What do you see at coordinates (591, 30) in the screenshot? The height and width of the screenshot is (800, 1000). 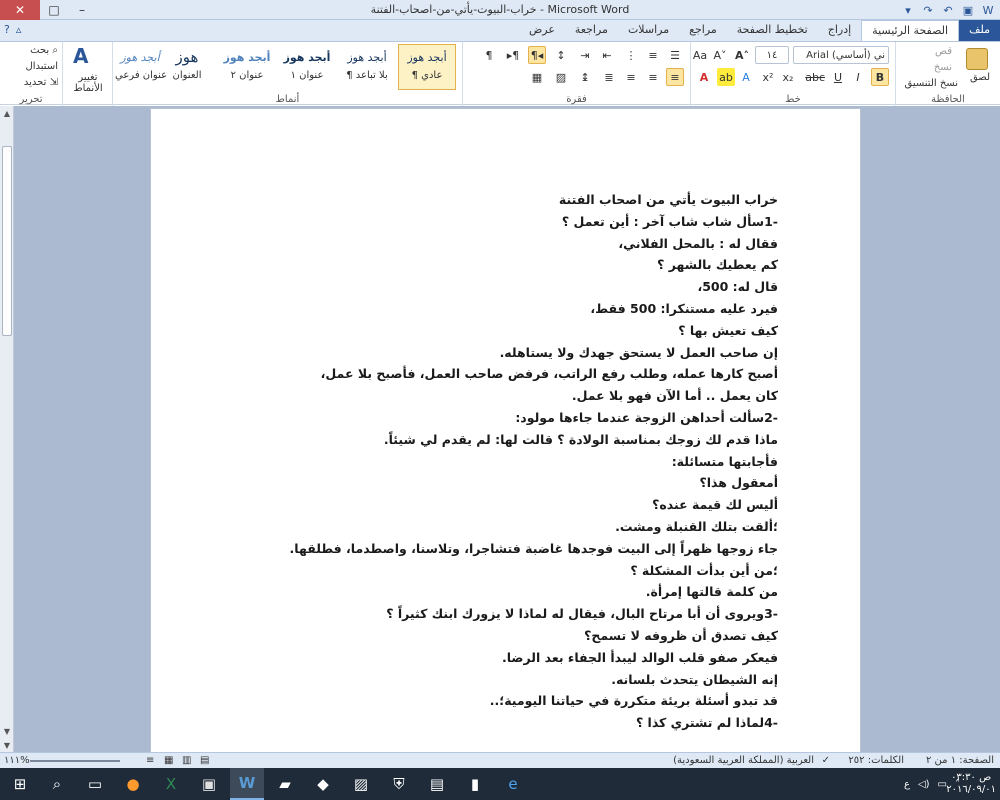 I see `tab-review: مراجعة` at bounding box center [591, 30].